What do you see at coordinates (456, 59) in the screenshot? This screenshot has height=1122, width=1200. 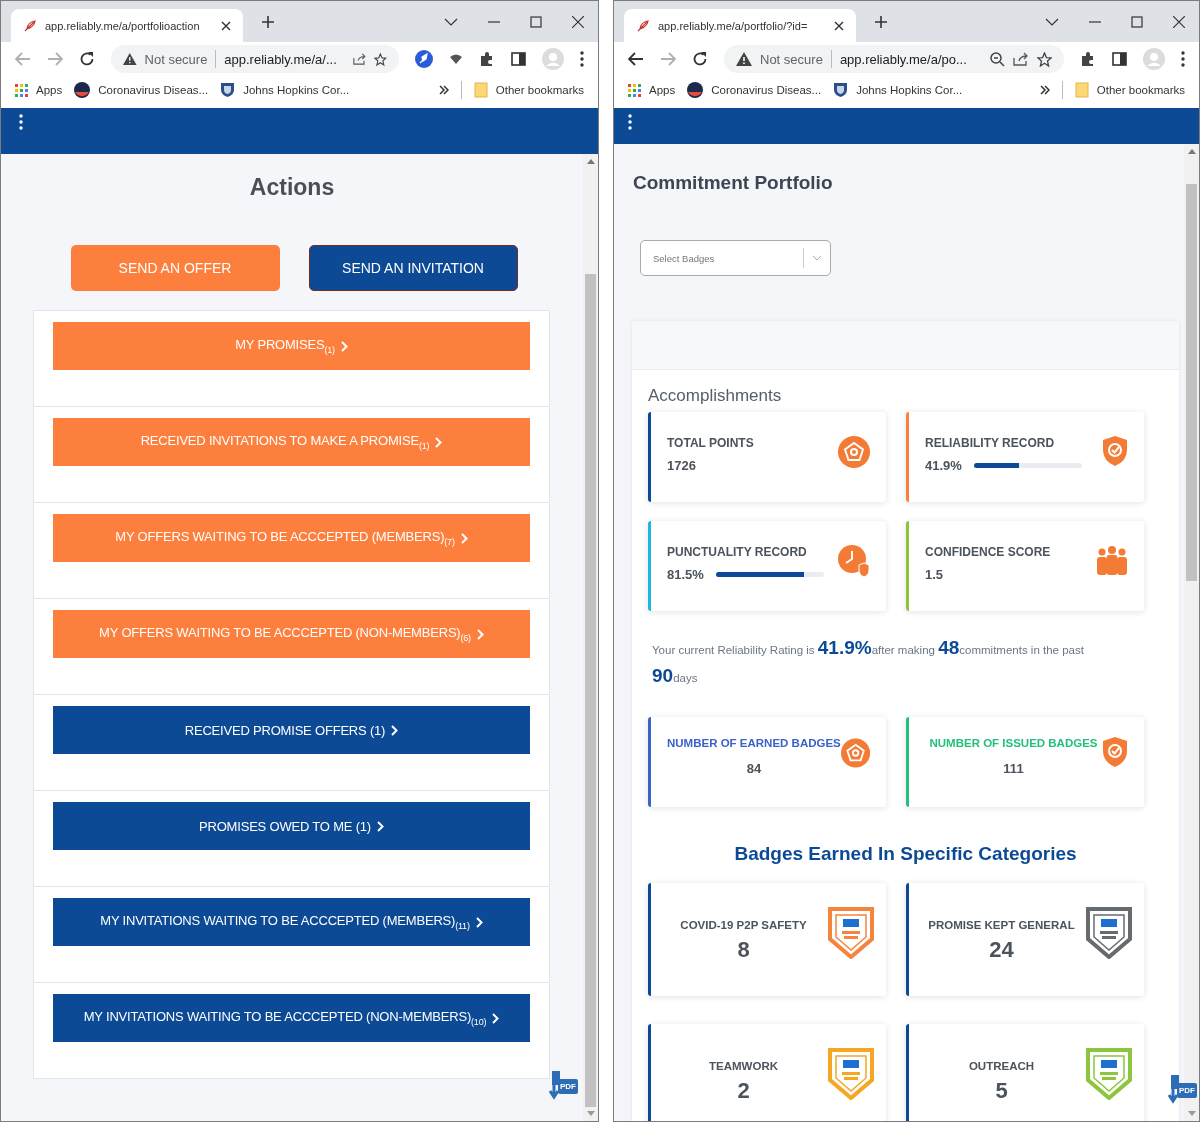 I see `wifi-icon` at bounding box center [456, 59].